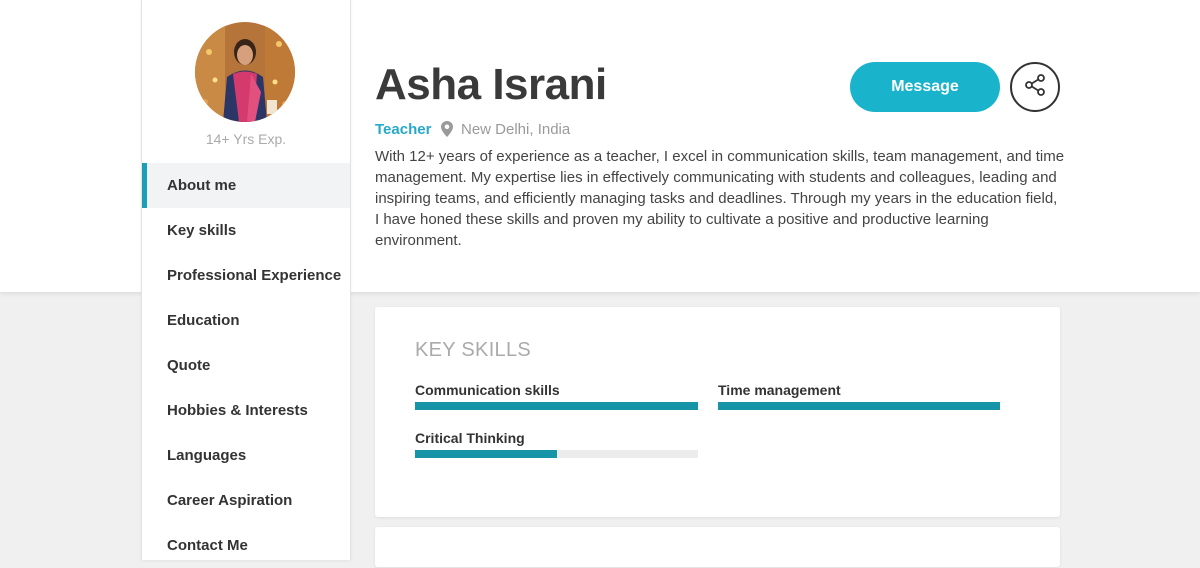 This screenshot has width=1200, height=568. Describe the element at coordinates (447, 131) in the screenshot. I see `location-pin-icon` at that location.